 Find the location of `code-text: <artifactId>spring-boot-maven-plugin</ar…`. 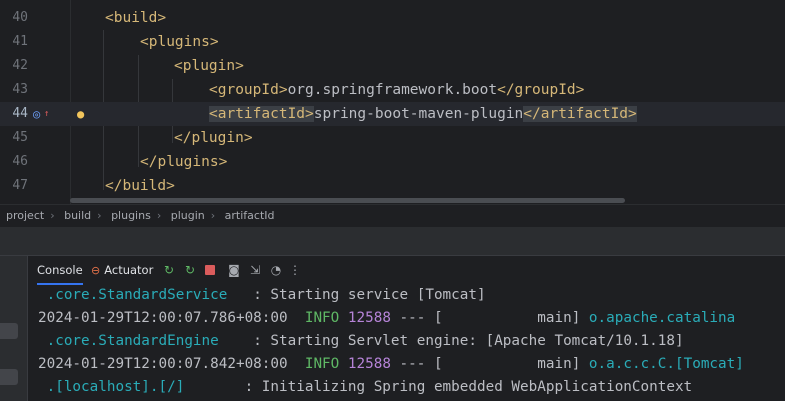

code-text: <artifactId>spring-boot-maven-plugin</ar… is located at coordinates (423, 114).